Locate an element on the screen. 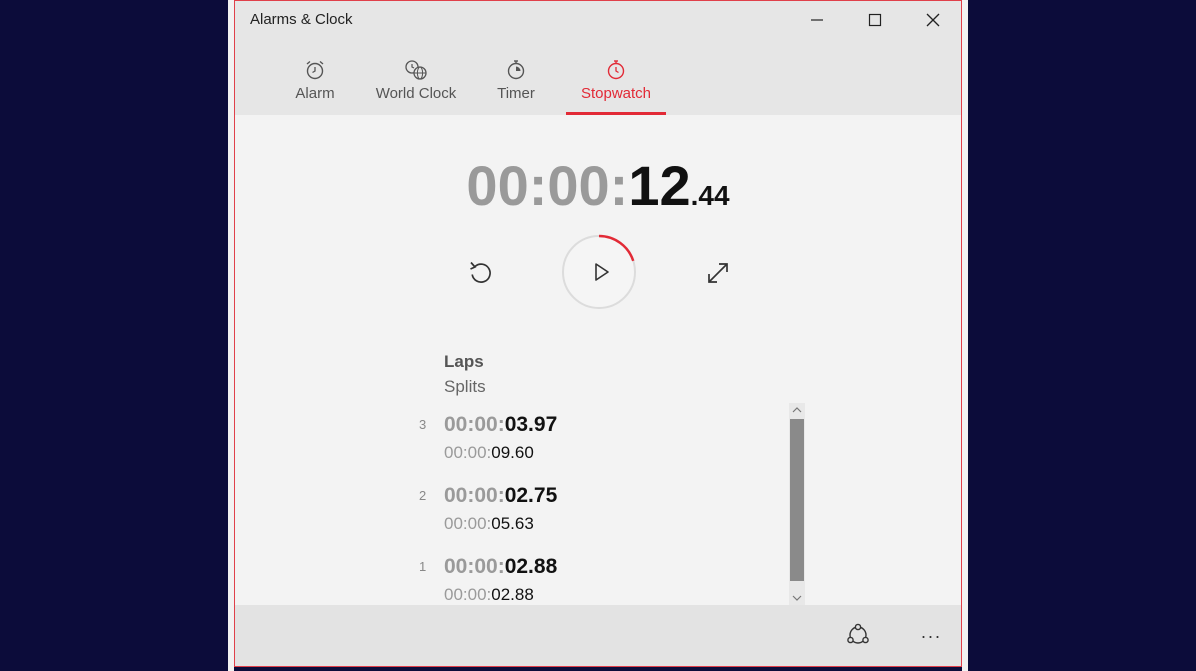 The image size is (1196, 671). split-time: 00:00:09.60 is located at coordinates (489, 453).